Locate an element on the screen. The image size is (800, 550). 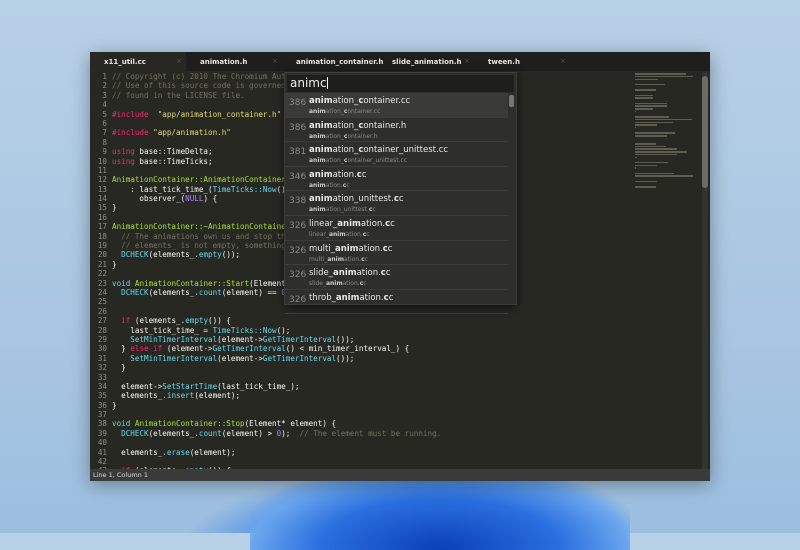
tab-tween-h: tween.h × is located at coordinates (522, 61).